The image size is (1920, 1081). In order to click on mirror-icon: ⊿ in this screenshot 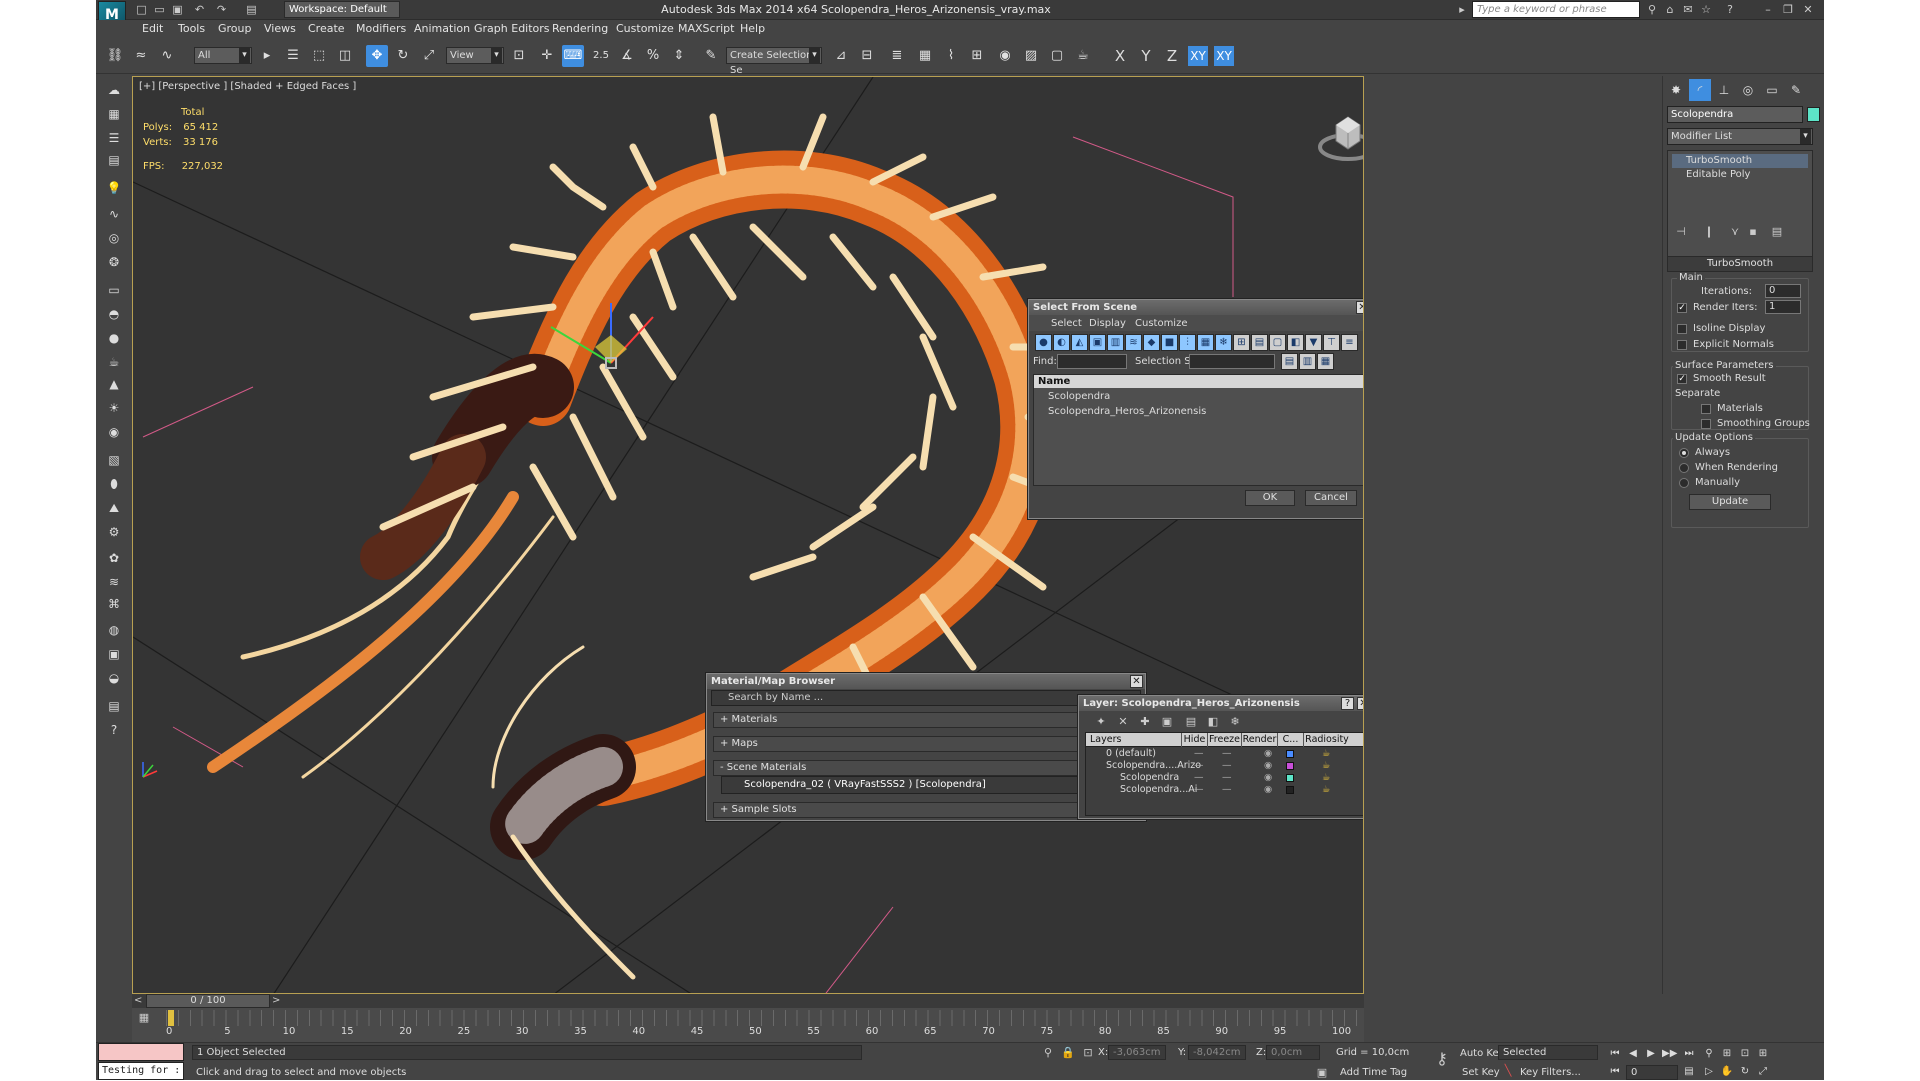, I will do `click(841, 56)`.